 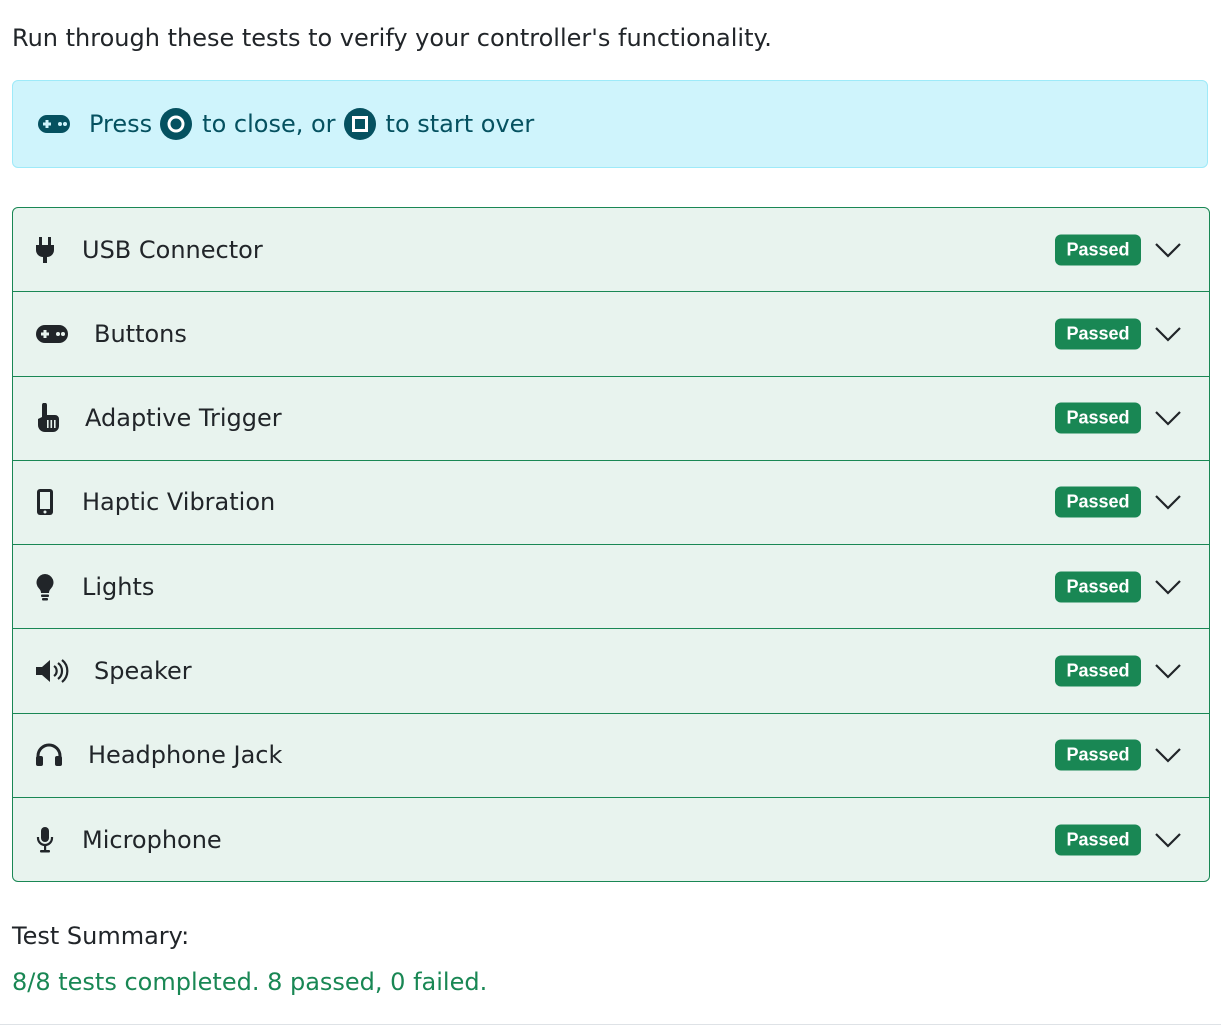 What do you see at coordinates (611, 756) in the screenshot?
I see `test-row-headphone-jack: Headphone Jack Passed` at bounding box center [611, 756].